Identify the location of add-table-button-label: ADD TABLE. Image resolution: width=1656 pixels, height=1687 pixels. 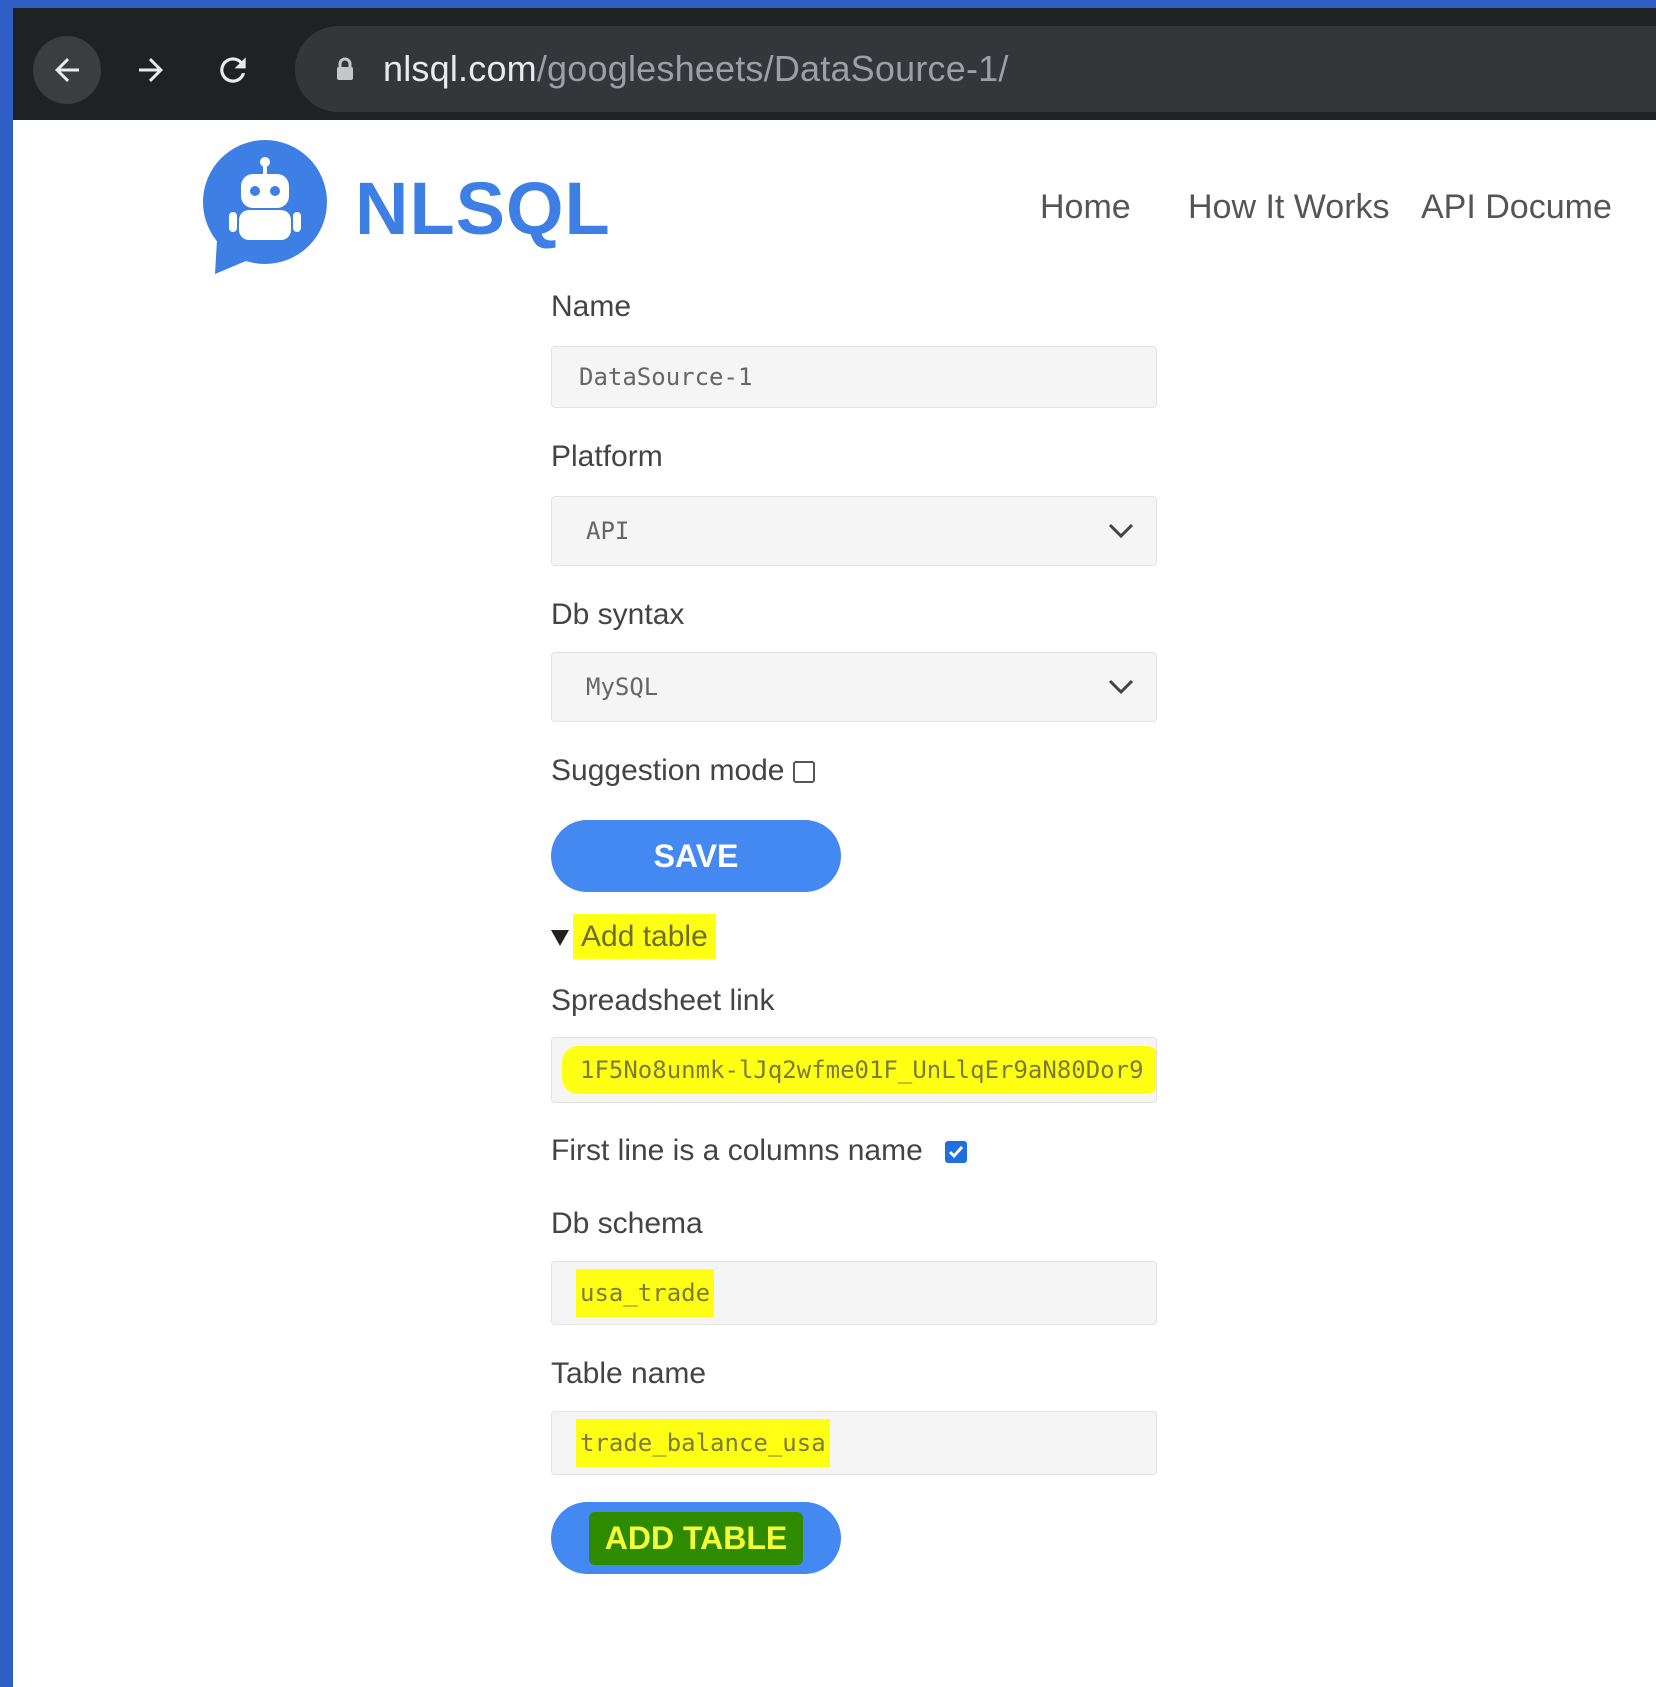
(696, 1538).